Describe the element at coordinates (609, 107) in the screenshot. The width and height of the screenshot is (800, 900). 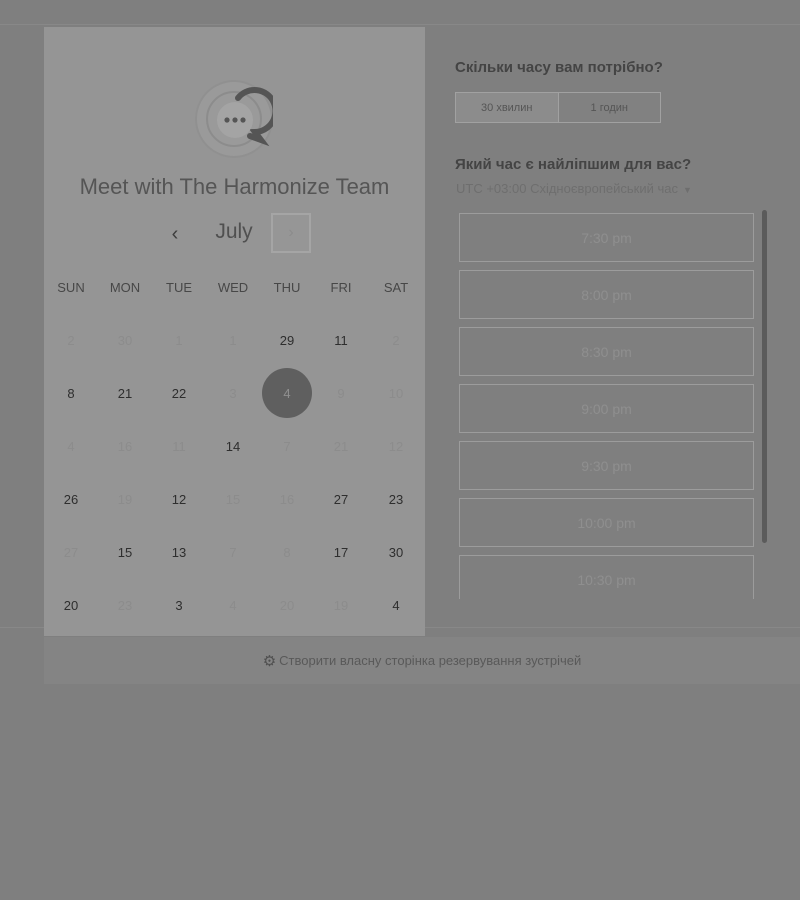
I see `duration-option-1-hour: 1 годин` at that location.